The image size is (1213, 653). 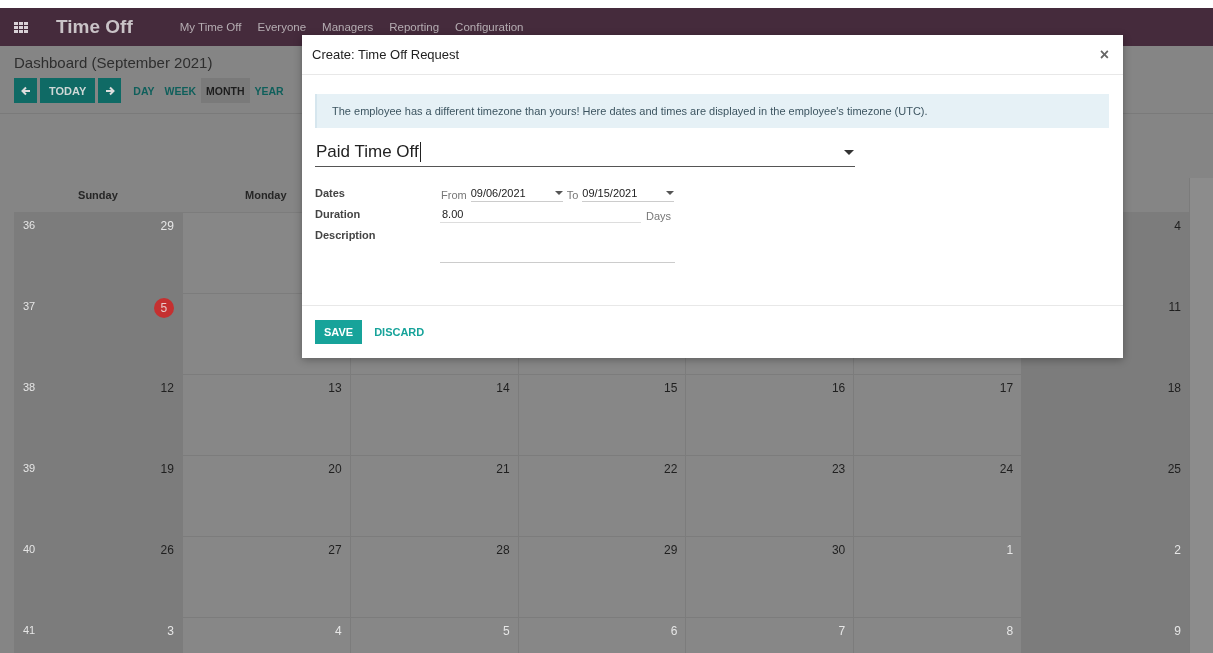 I want to click on day-number: 11, so click(x=1174, y=307).